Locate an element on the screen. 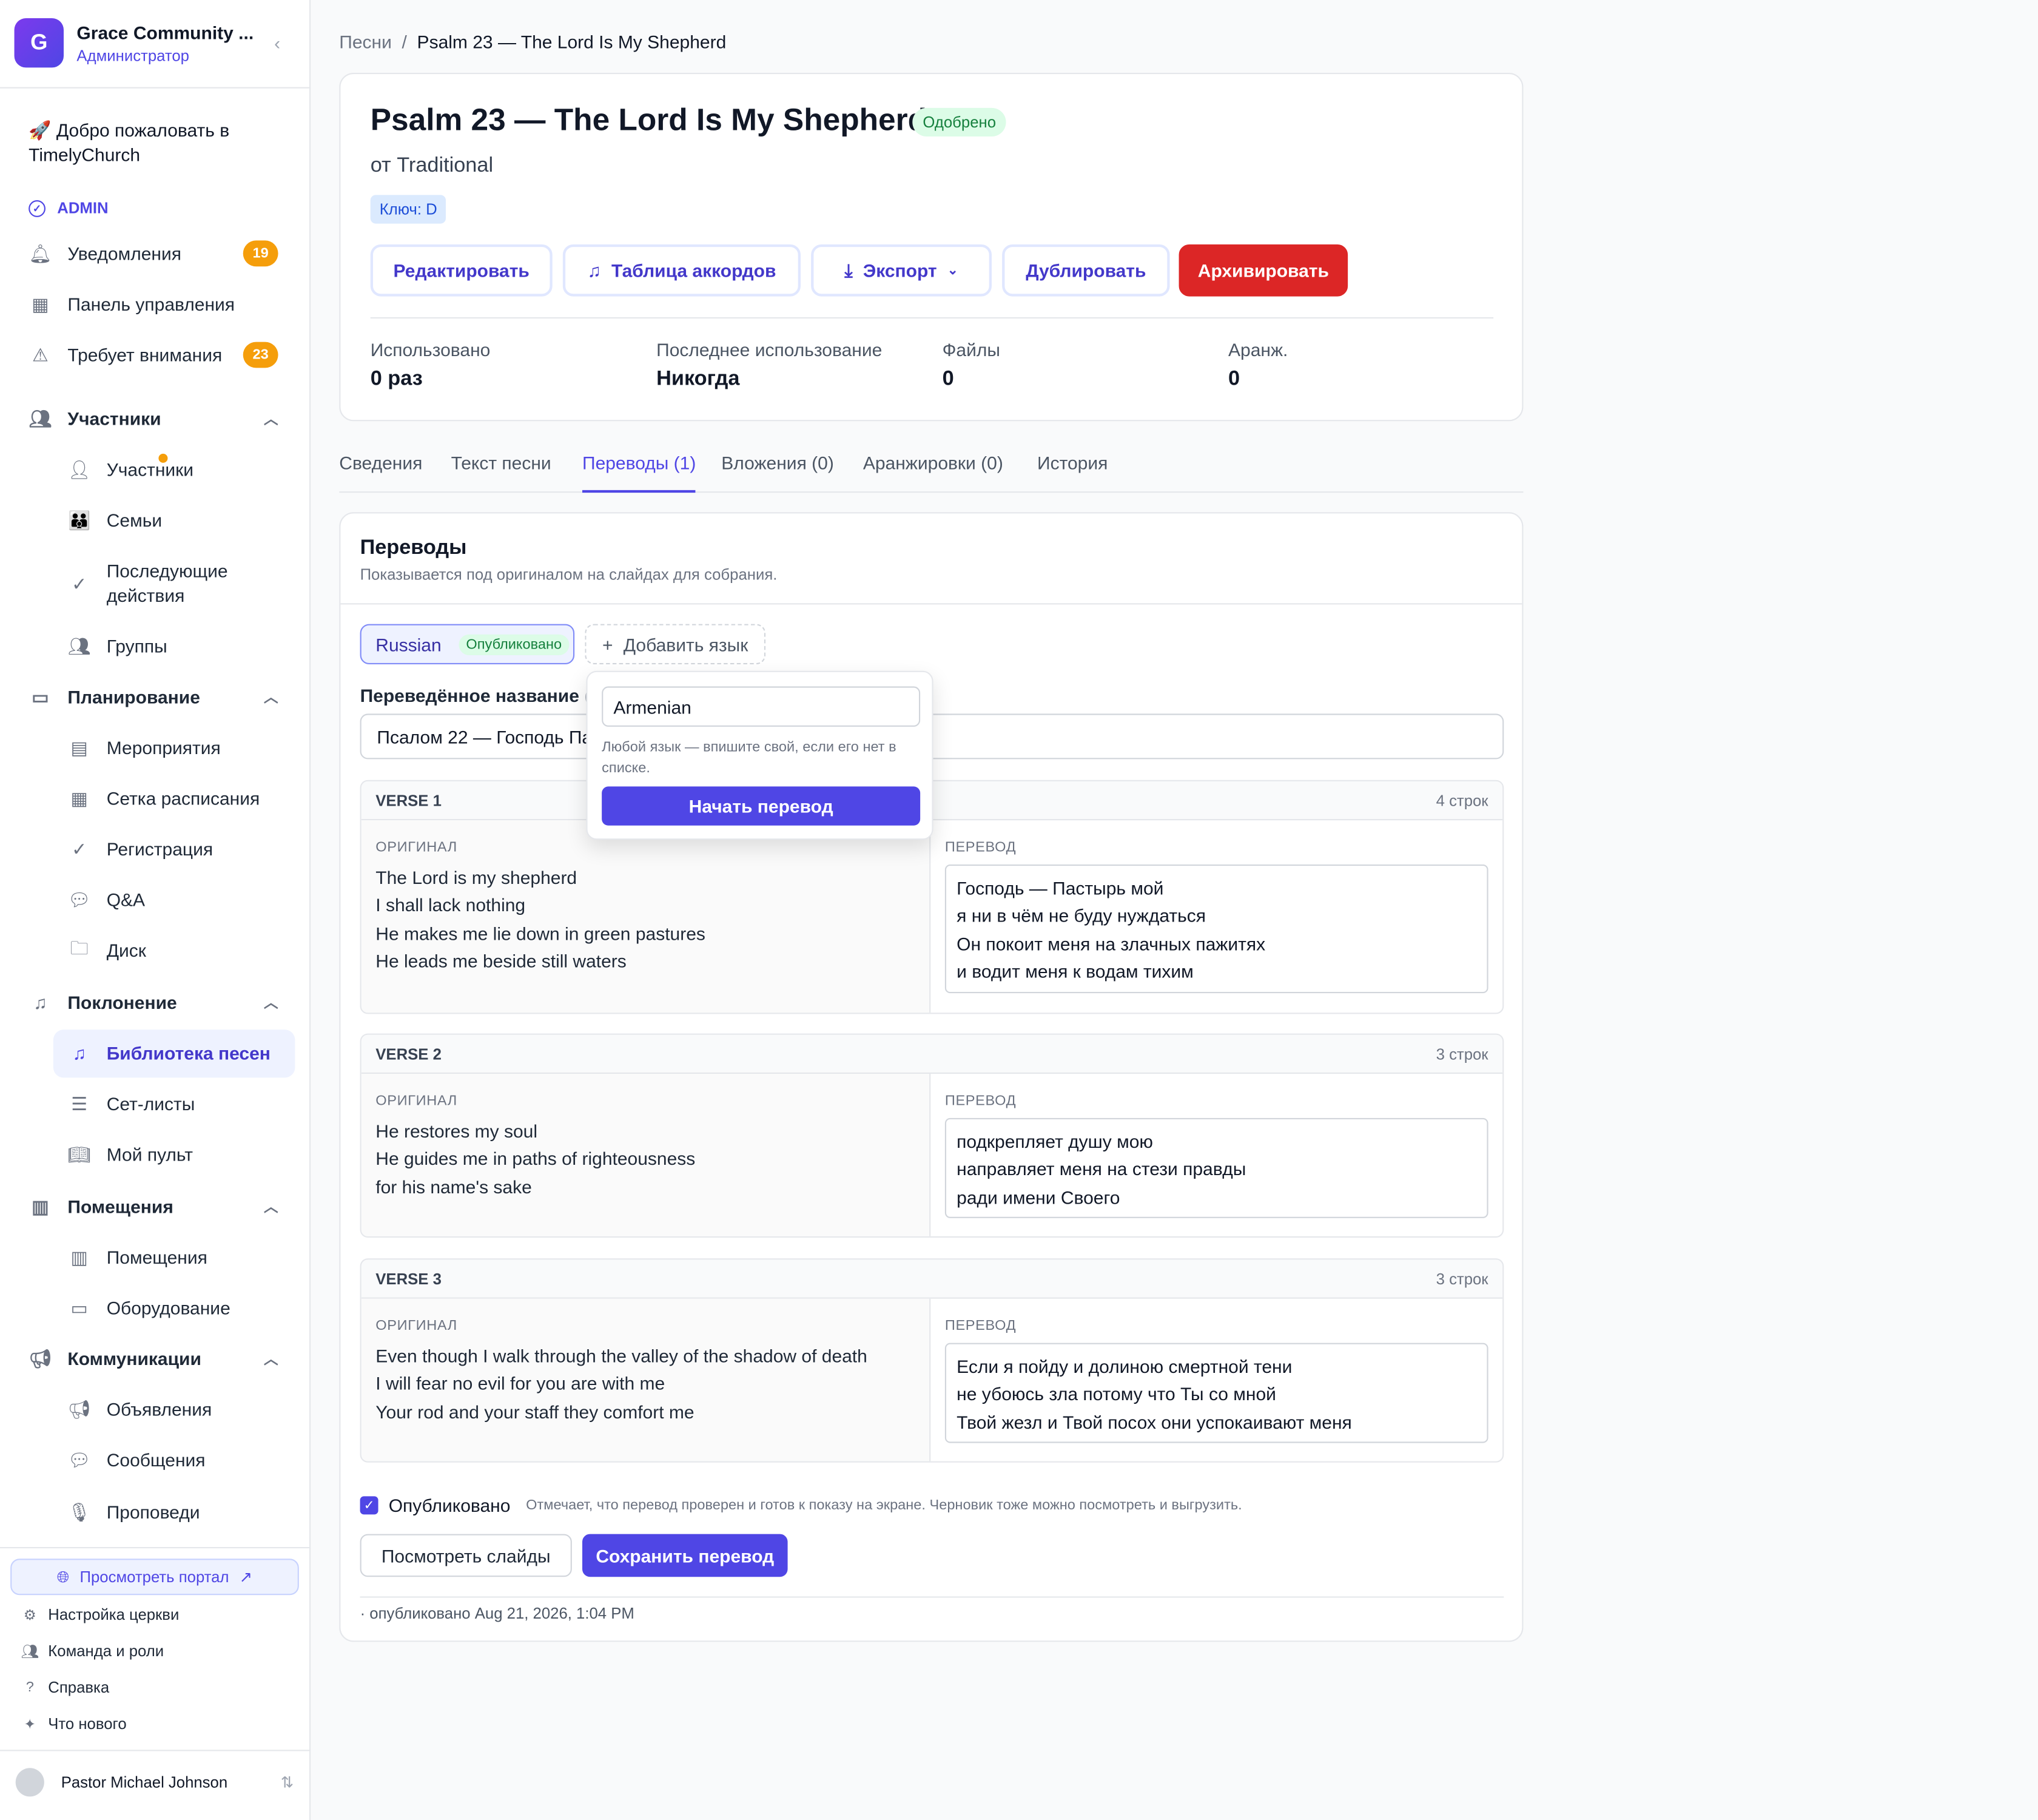  language-tab-russian: Russian Опубликовано is located at coordinates (467, 644).